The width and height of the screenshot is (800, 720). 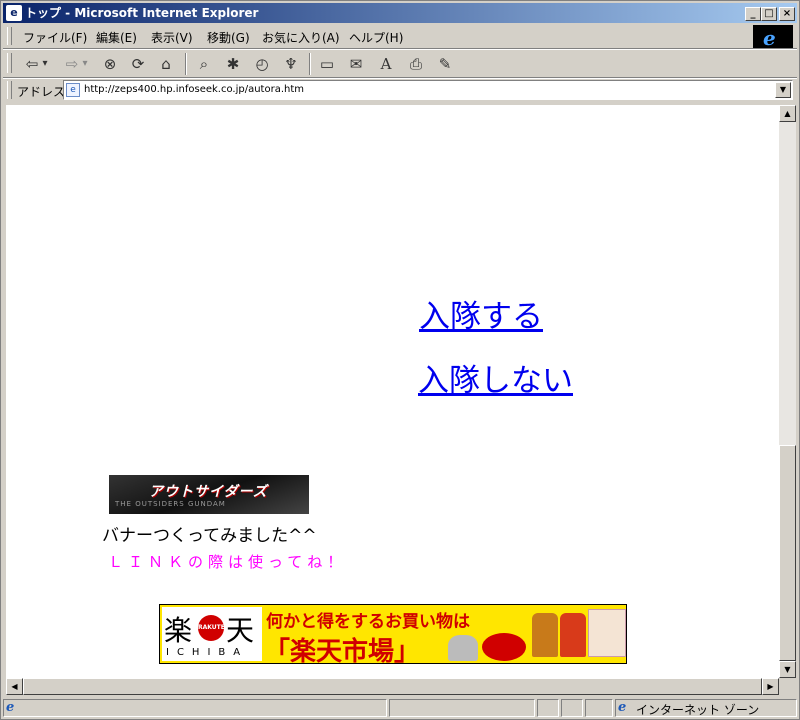 What do you see at coordinates (504, 647) in the screenshot?
I see `pot-image` at bounding box center [504, 647].